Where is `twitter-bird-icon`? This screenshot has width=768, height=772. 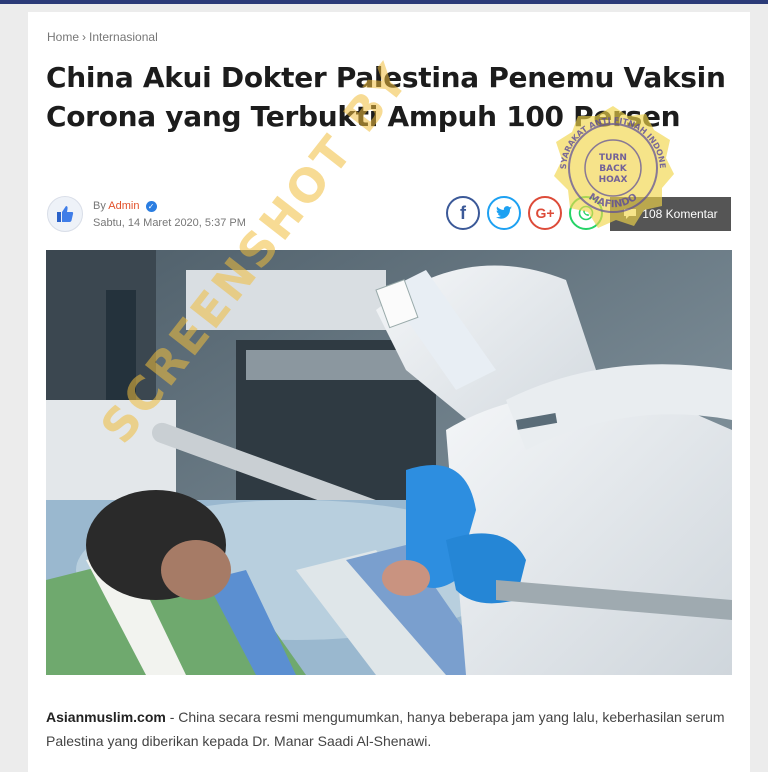 twitter-bird-icon is located at coordinates (504, 212).